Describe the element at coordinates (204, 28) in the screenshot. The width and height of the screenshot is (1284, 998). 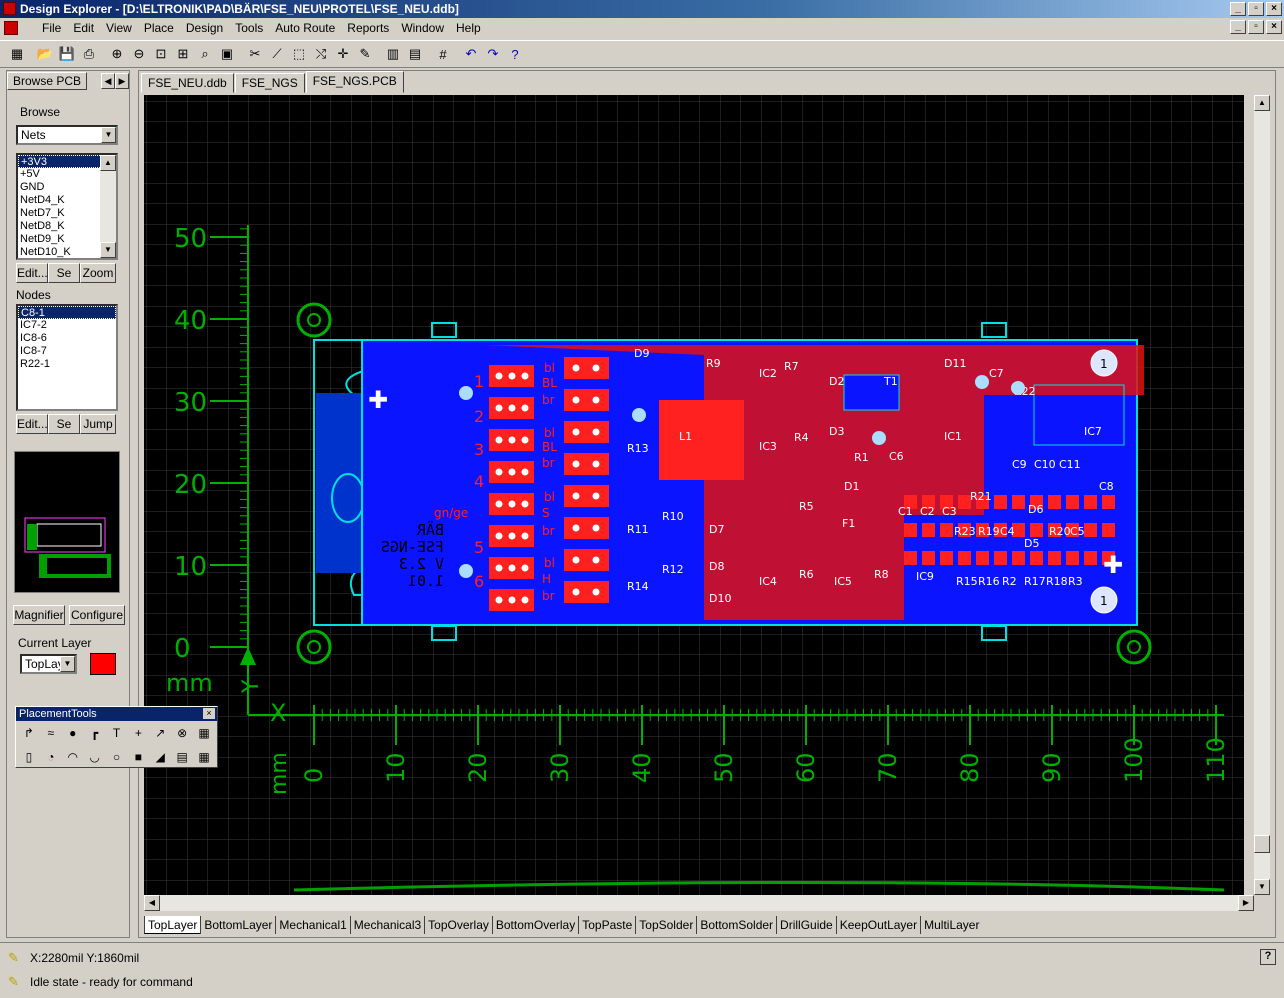
I see `menu-design: Design` at that location.